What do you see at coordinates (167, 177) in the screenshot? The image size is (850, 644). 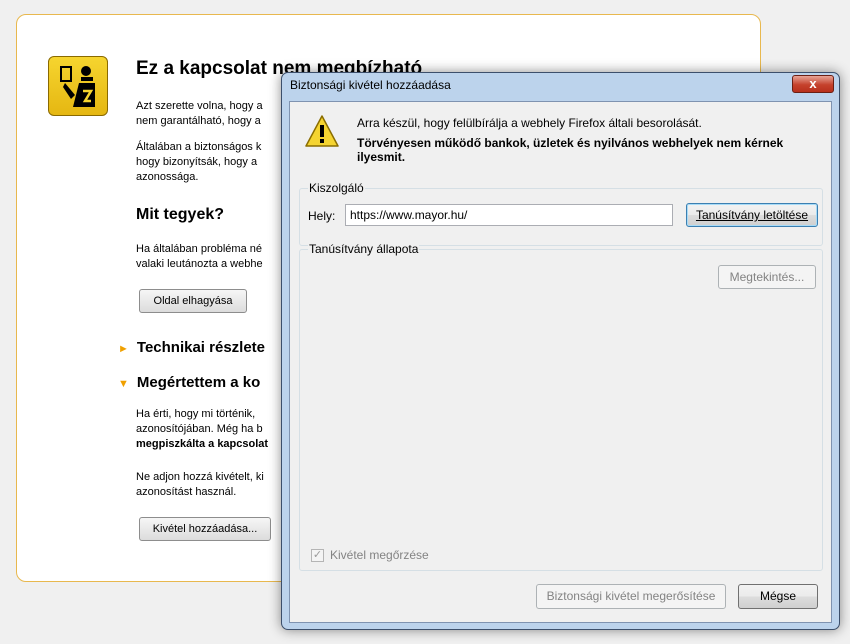 I see `error-normal-line: azonossága.` at bounding box center [167, 177].